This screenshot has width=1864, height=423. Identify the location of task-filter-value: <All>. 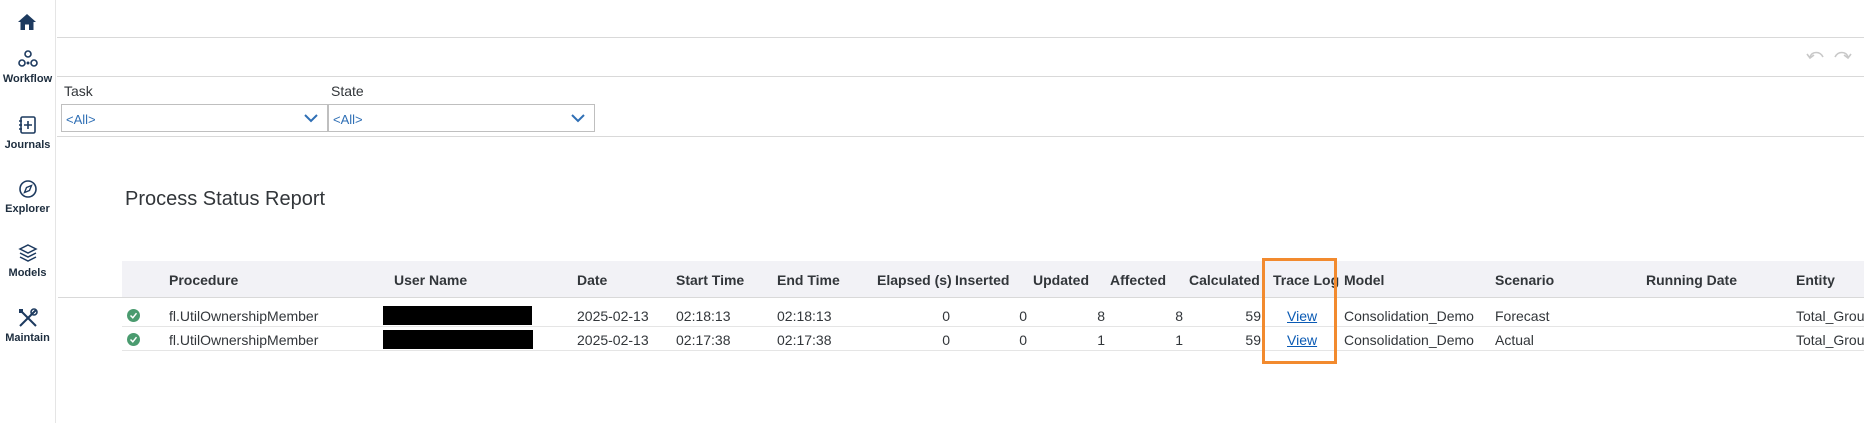
(81, 119).